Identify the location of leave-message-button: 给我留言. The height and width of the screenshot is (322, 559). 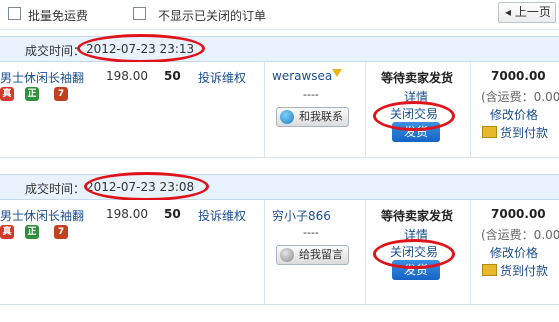
(312, 255).